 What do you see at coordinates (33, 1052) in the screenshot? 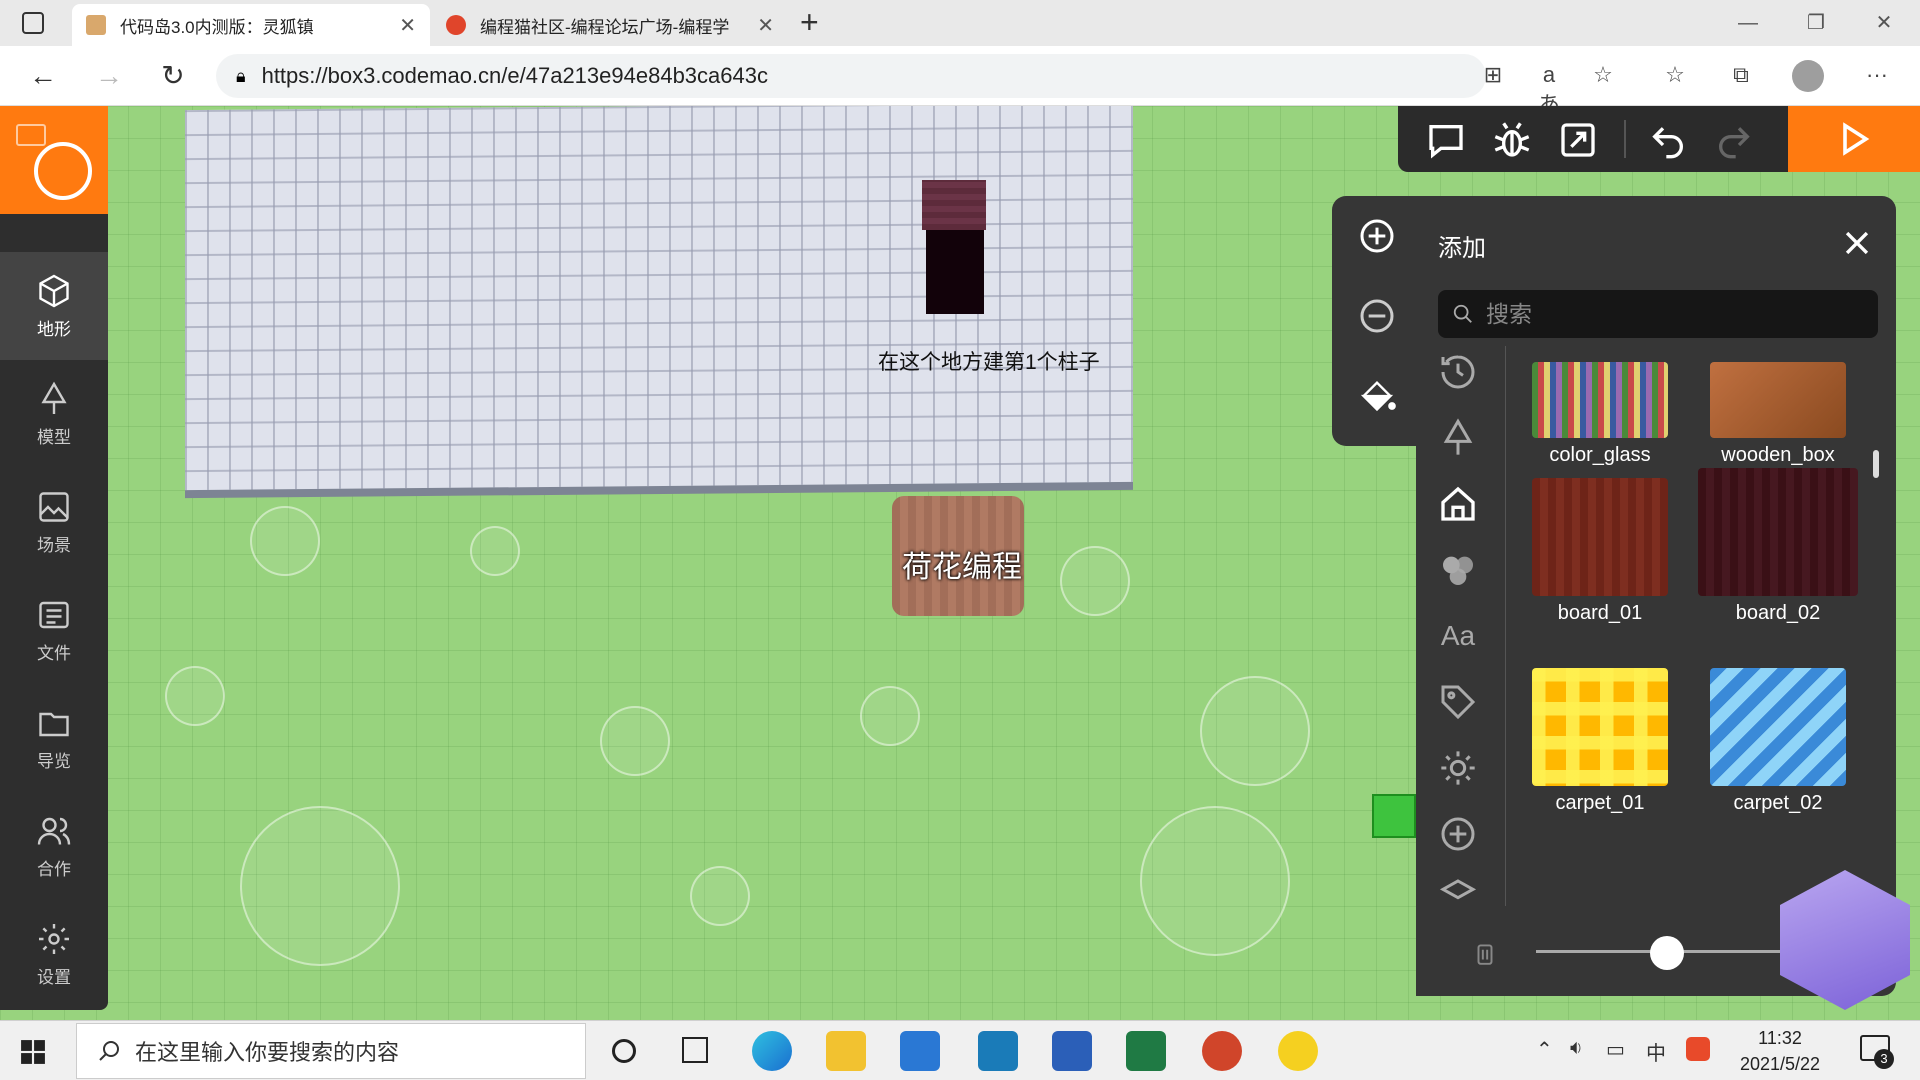
I see `windows-start-icon` at bounding box center [33, 1052].